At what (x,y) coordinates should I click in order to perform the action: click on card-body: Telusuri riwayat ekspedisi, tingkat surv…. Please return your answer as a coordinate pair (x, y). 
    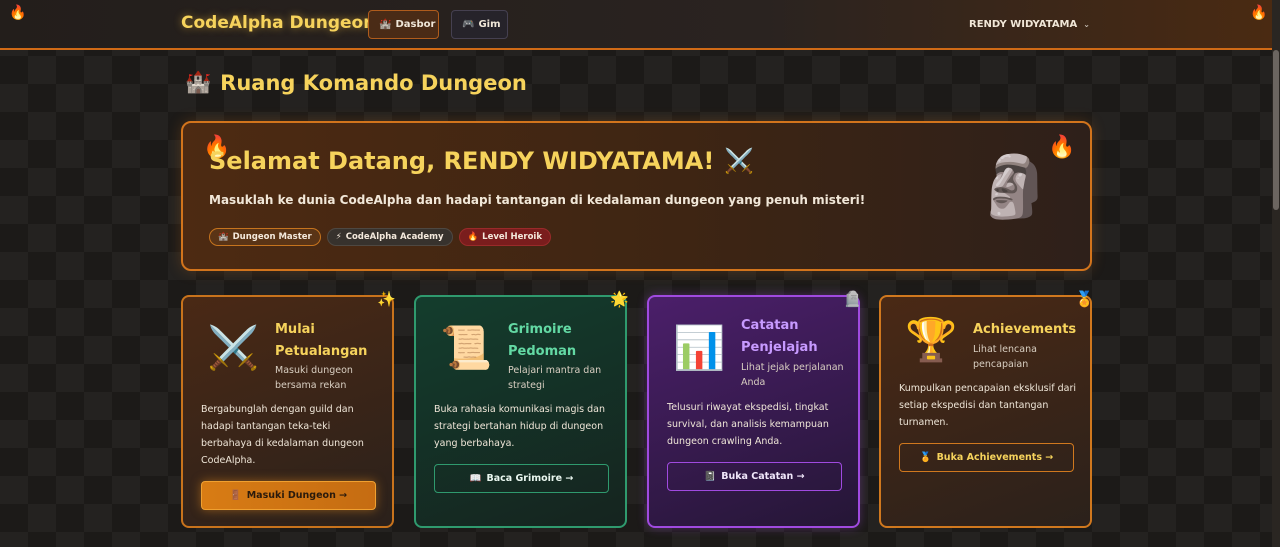
    Looking at the image, I should click on (748, 424).